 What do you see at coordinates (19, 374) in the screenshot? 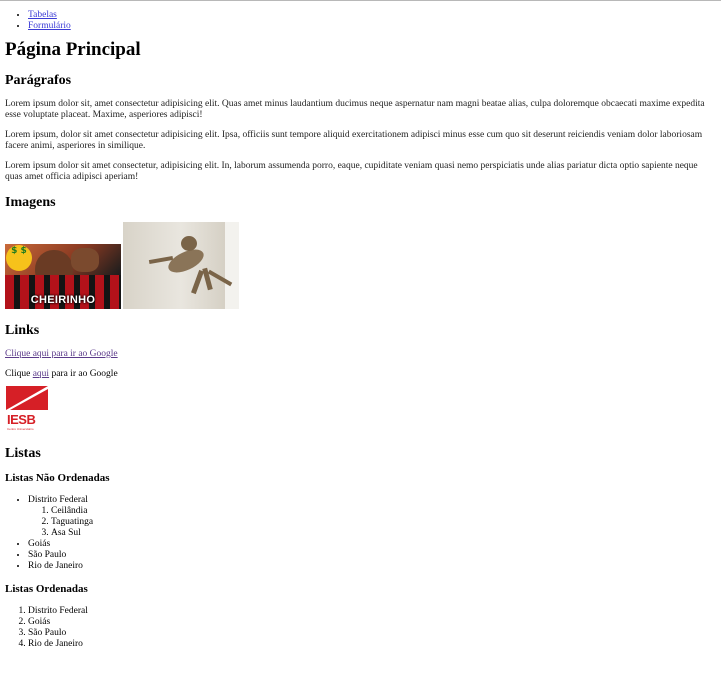
I see `link2-before: Clique` at bounding box center [19, 374].